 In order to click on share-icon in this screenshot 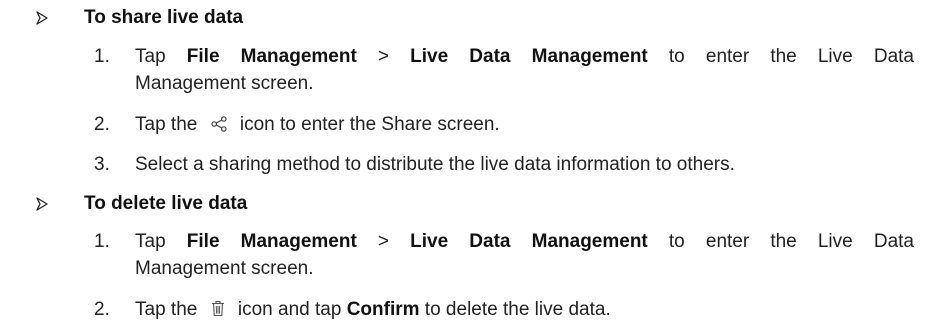, I will do `click(219, 124)`.